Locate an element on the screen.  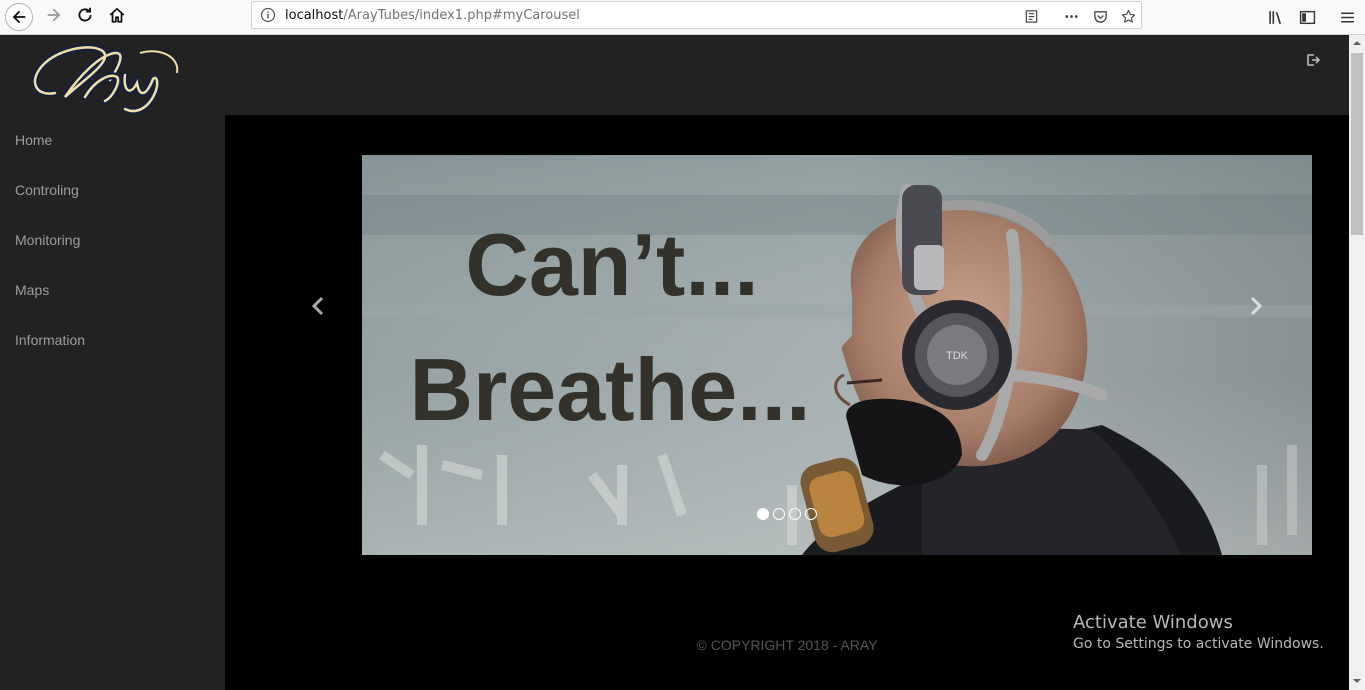
sign-out-icon is located at coordinates (1313, 60).